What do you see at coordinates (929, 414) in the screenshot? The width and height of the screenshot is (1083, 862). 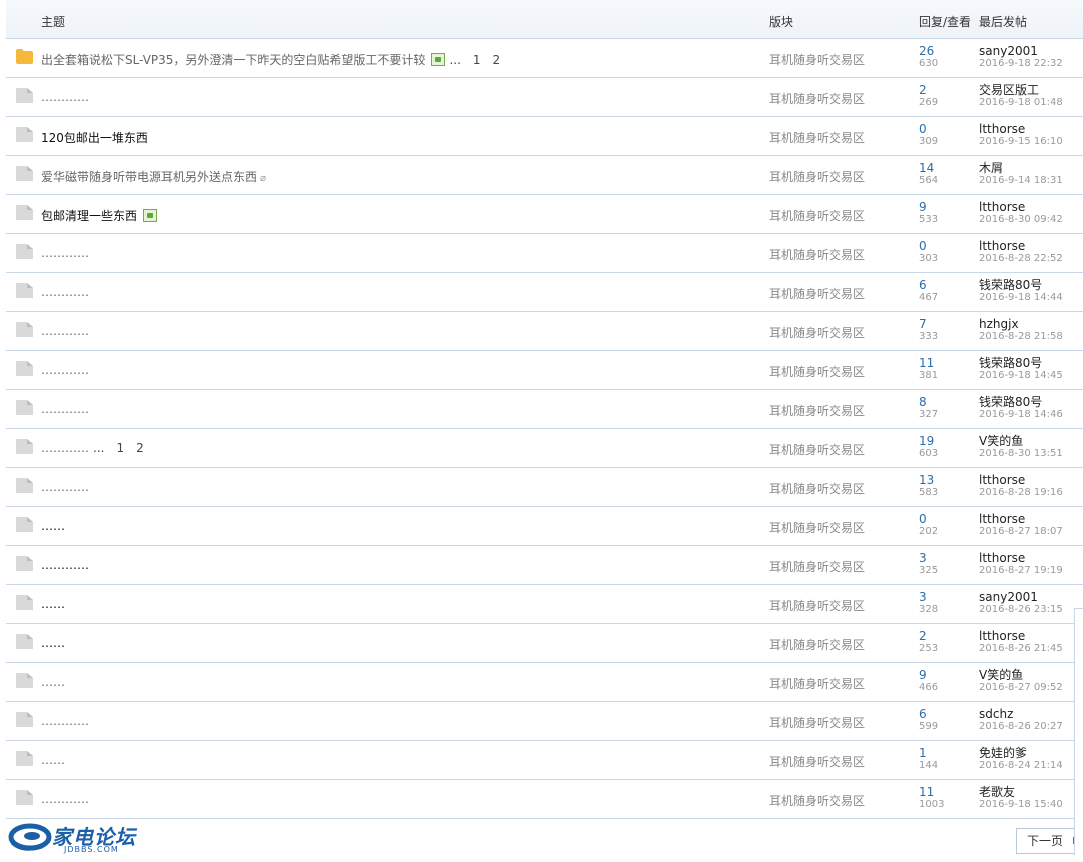 I see `view-count: 327` at bounding box center [929, 414].